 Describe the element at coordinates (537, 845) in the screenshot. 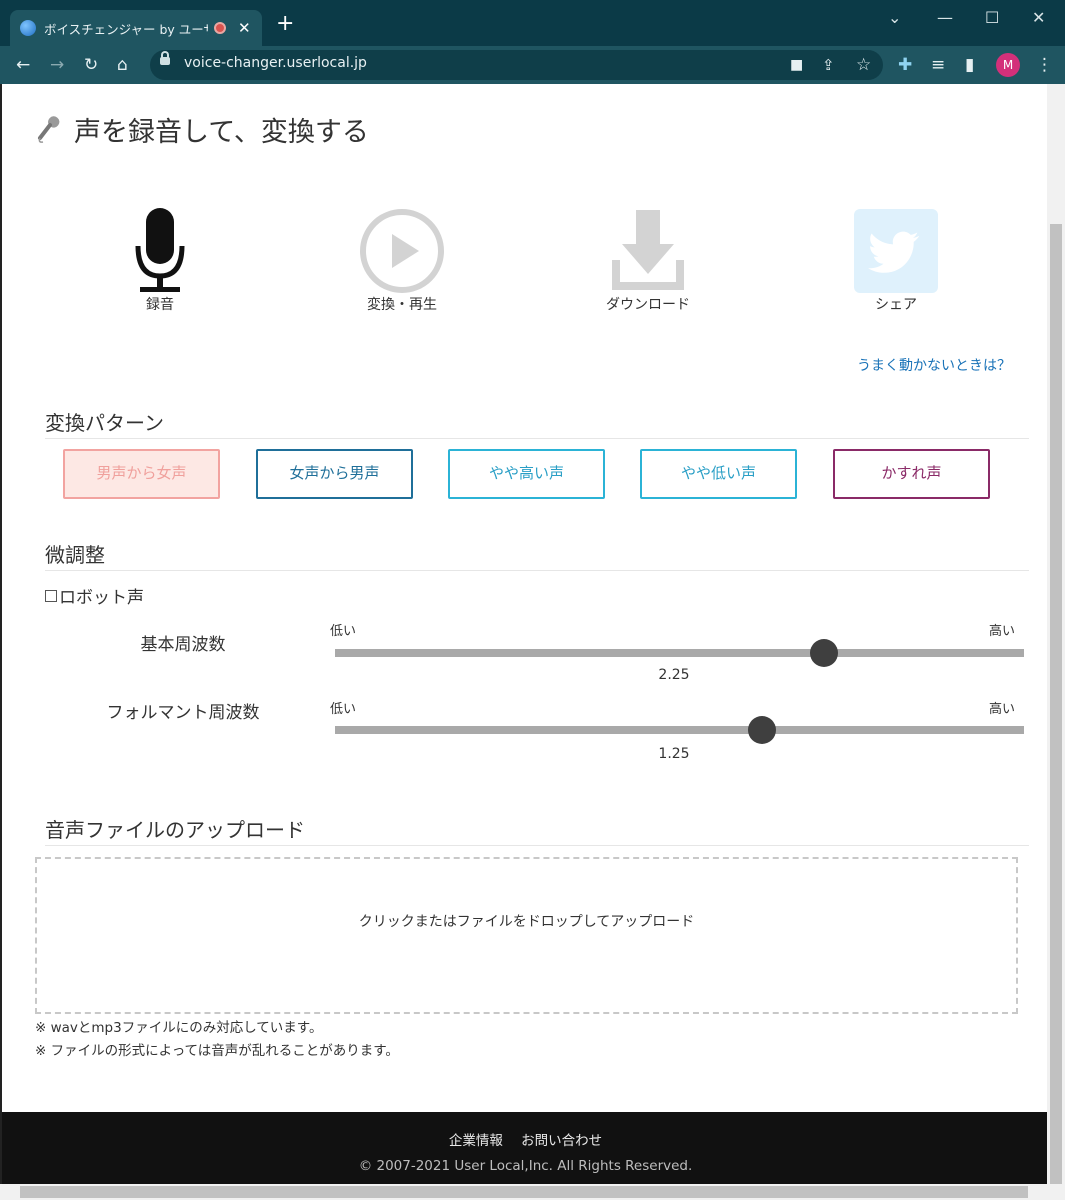

I see `upload-divider` at that location.